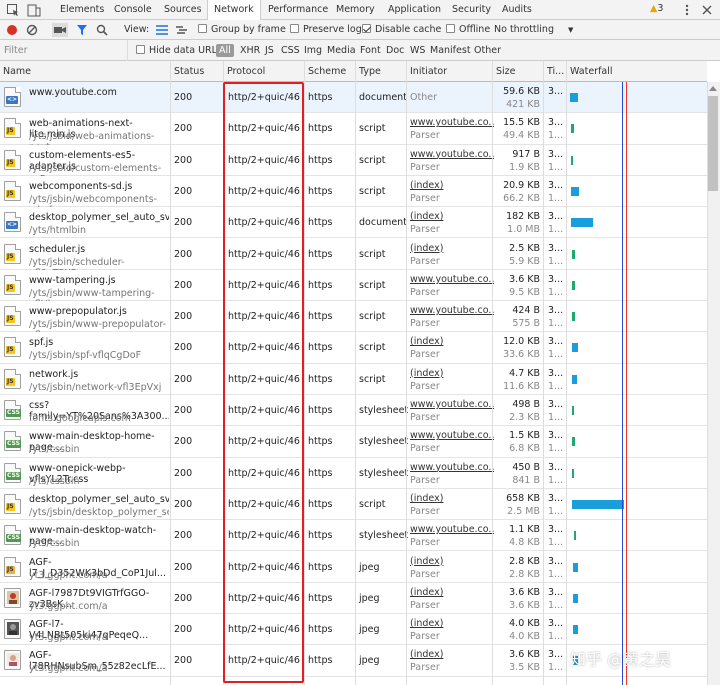  I want to click on column-header-size: Size, so click(518, 71).